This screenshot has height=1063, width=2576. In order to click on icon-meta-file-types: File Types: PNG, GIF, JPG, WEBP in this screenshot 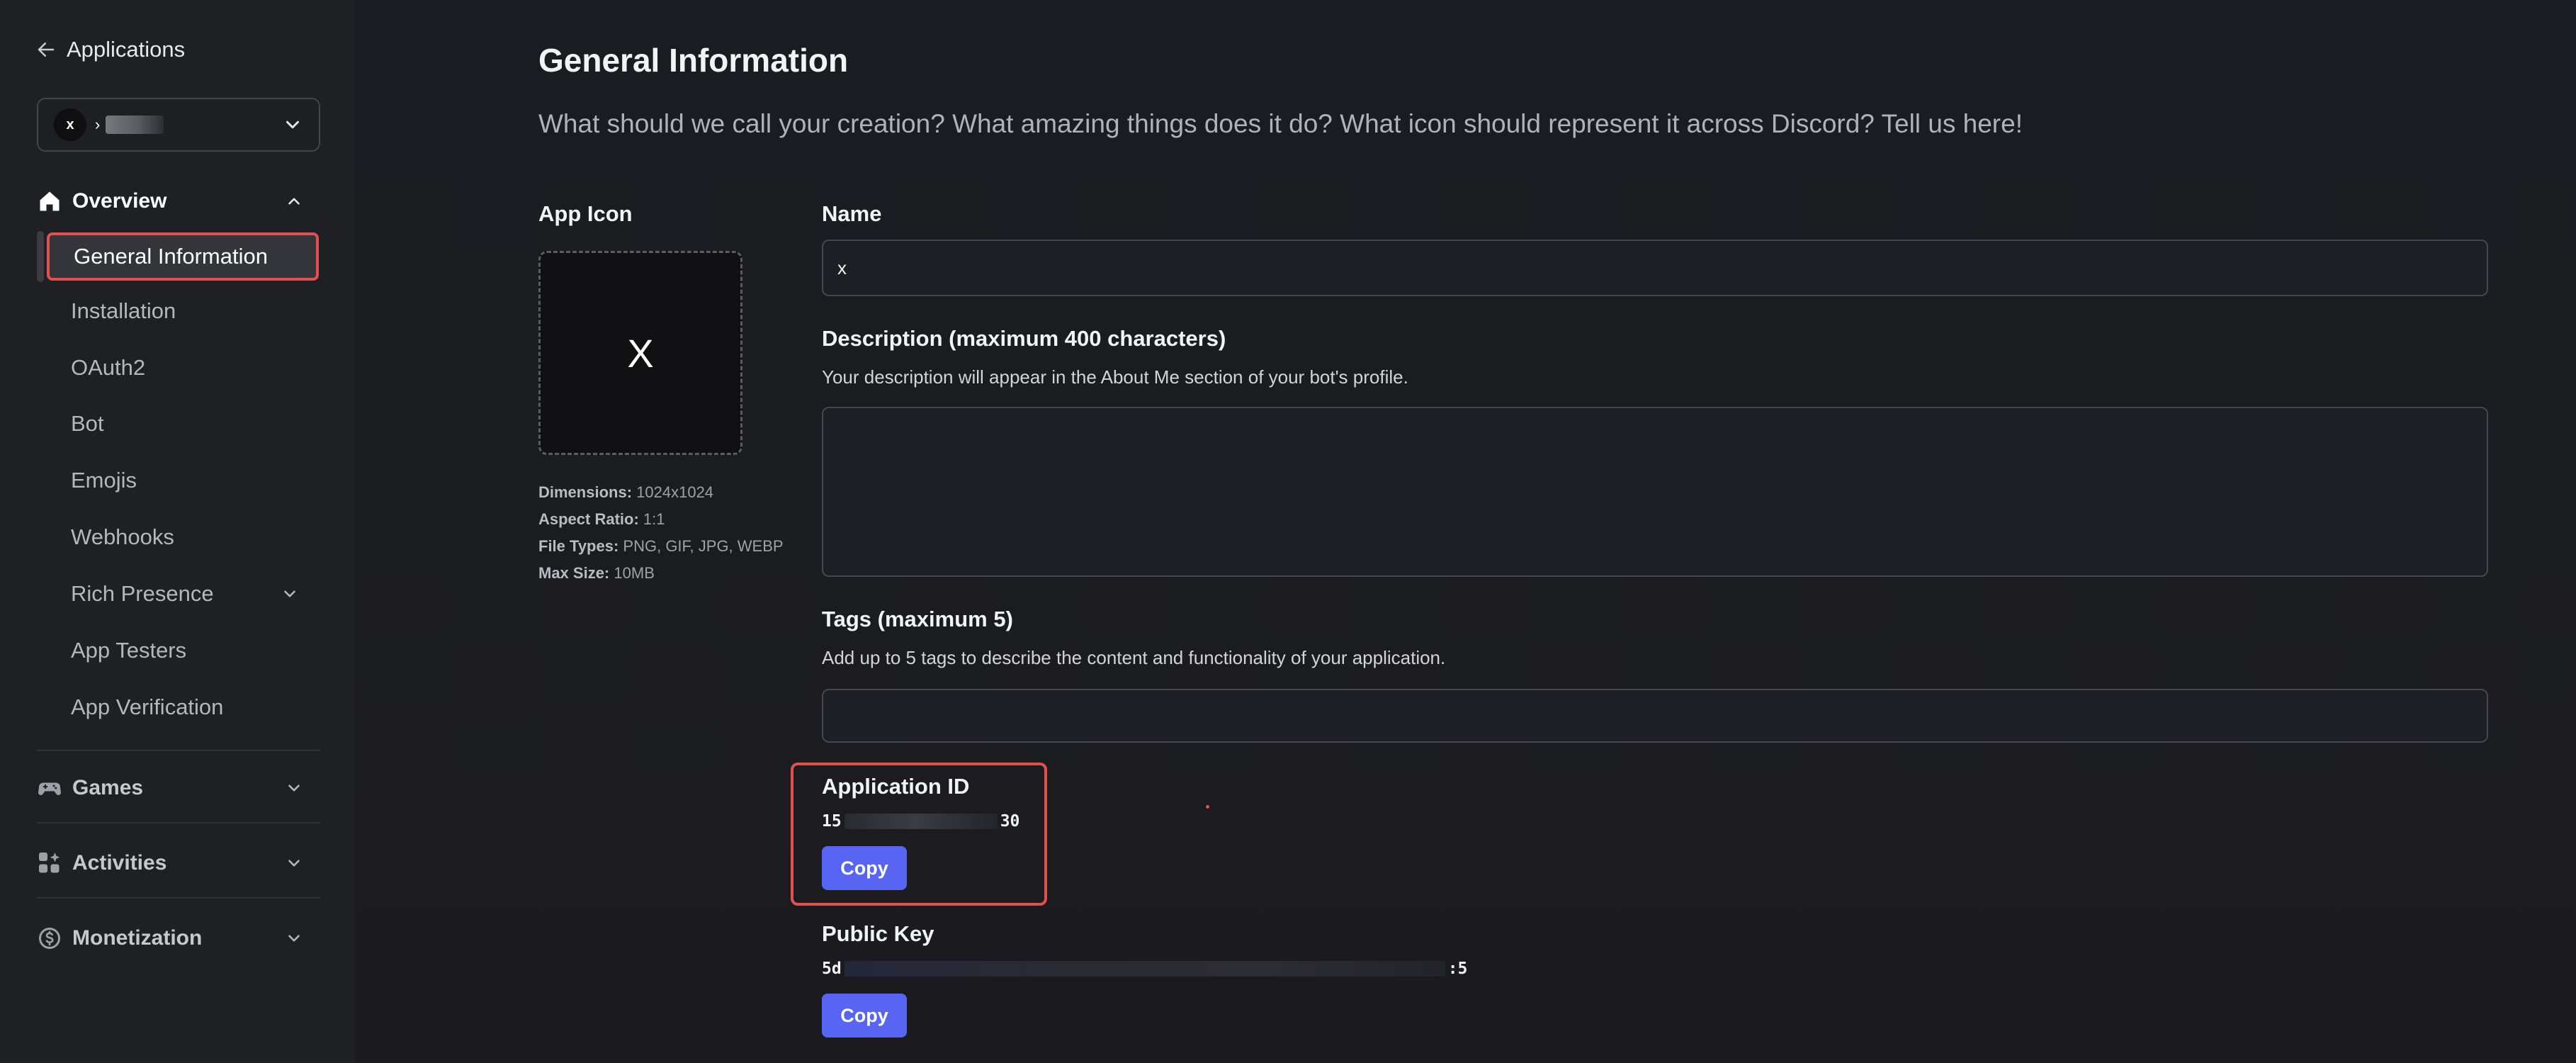, I will do `click(661, 546)`.